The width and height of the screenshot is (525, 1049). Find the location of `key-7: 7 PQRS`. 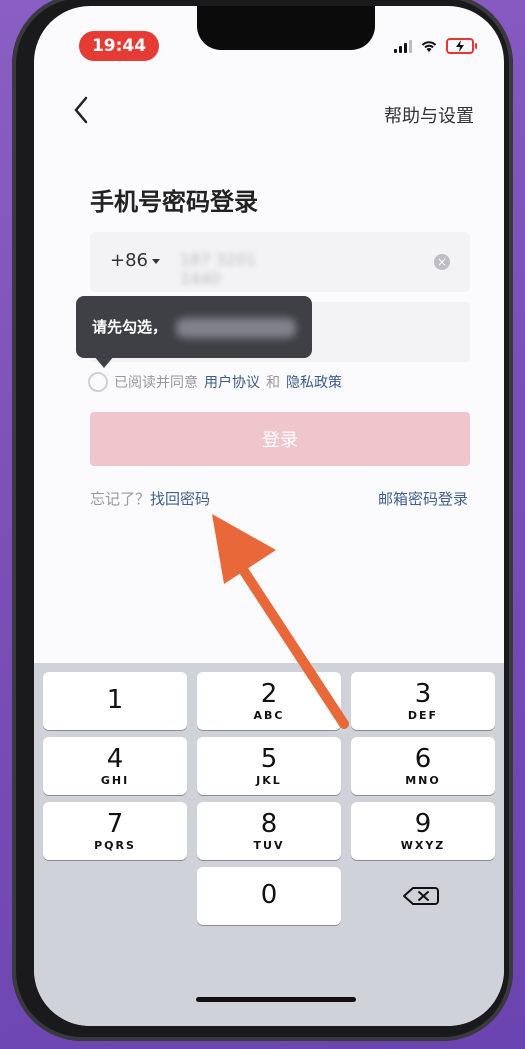

key-7: 7 PQRS is located at coordinates (115, 831).